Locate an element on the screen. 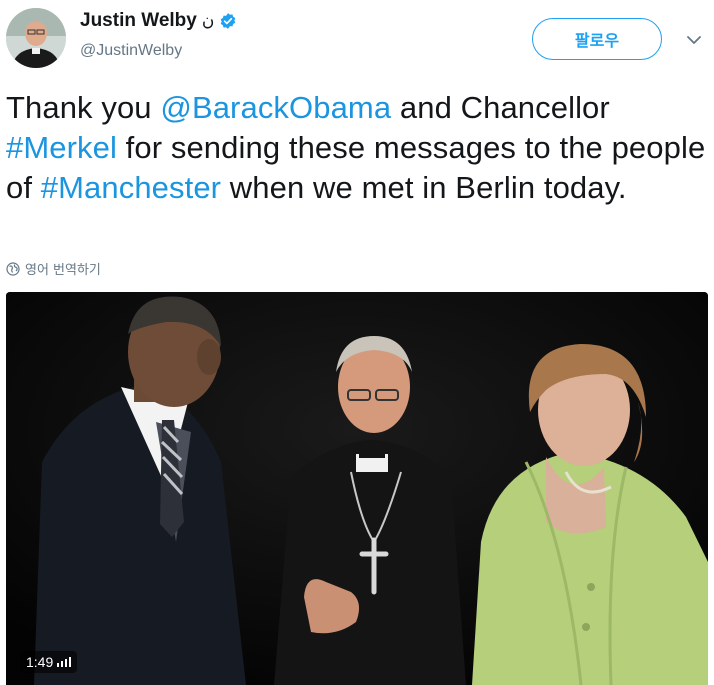  tweet-text-segment: Thank you is located at coordinates (83, 107).